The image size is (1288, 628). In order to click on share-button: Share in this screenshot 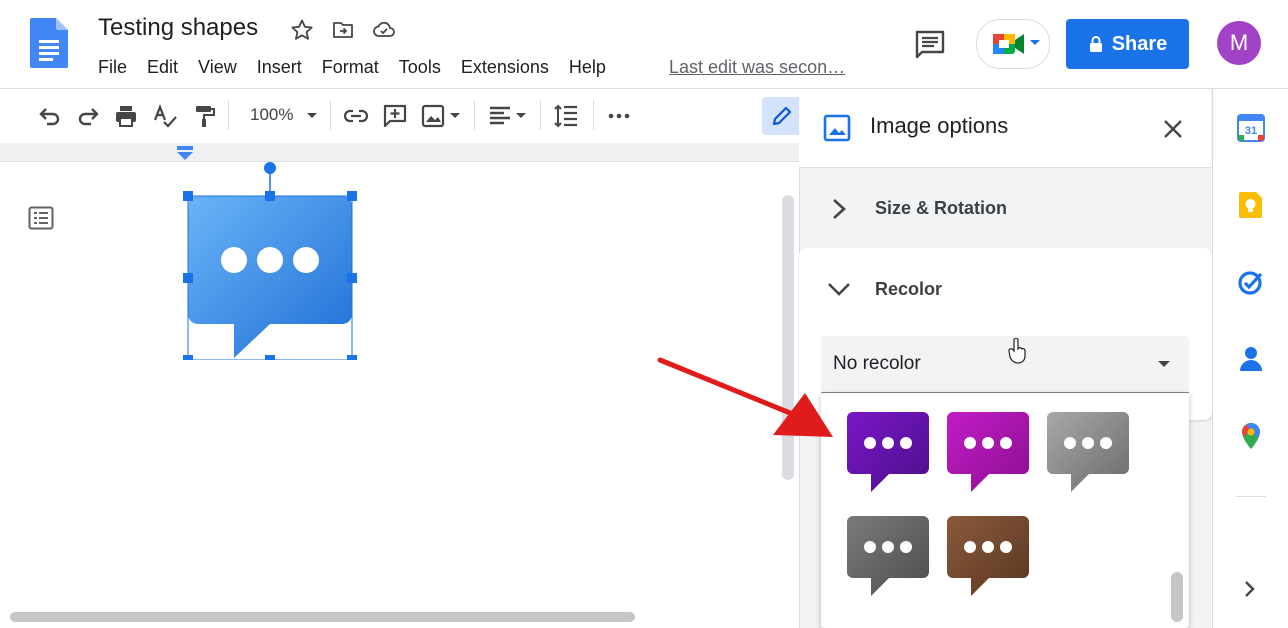, I will do `click(1127, 44)`.